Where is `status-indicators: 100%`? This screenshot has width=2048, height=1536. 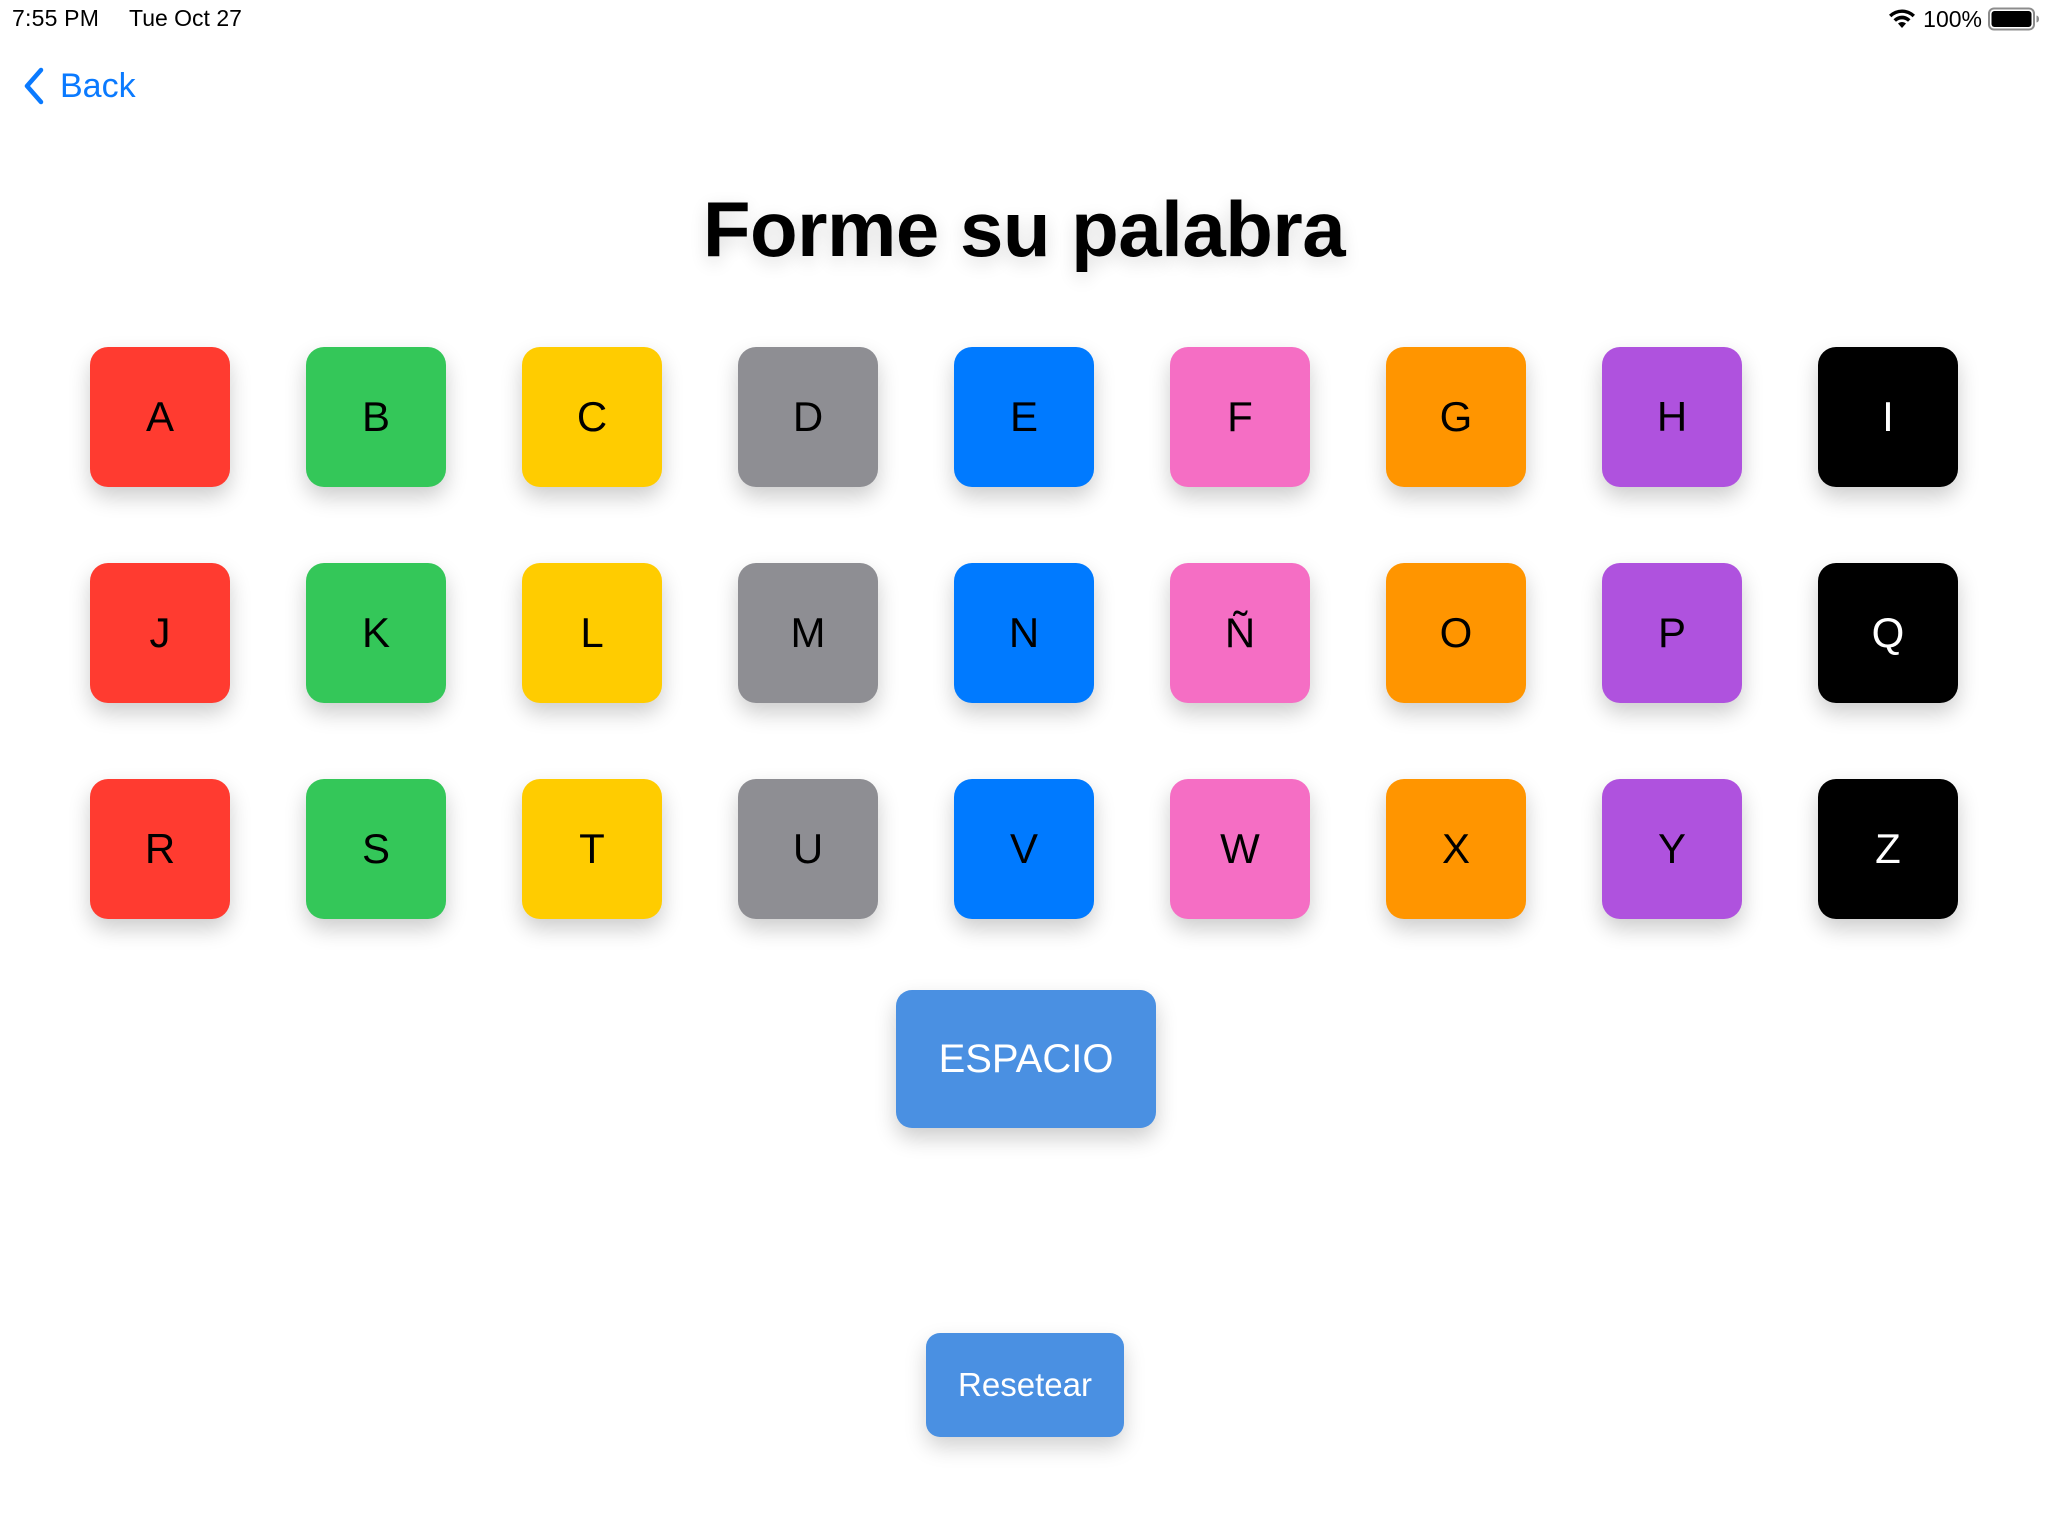
status-indicators: 100% is located at coordinates (1963, 19).